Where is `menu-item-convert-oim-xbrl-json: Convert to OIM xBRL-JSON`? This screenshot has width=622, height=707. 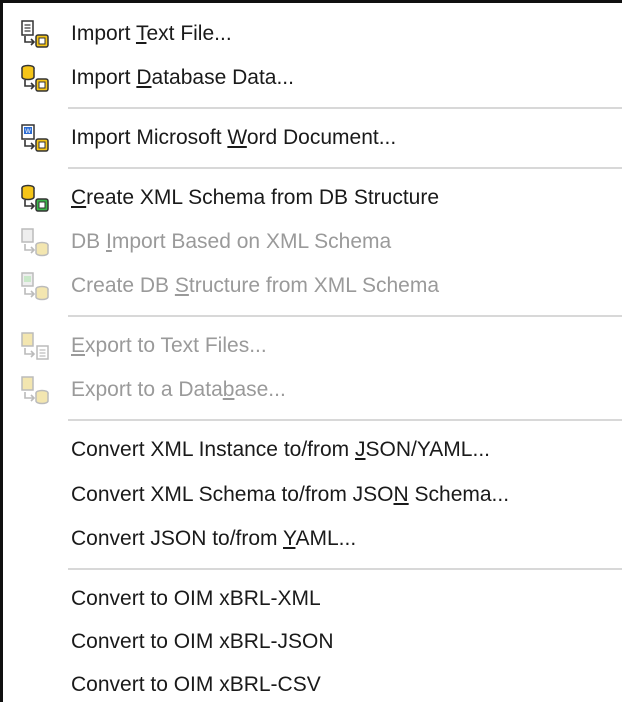 menu-item-convert-oim-xbrl-json: Convert to OIM xBRL-JSON is located at coordinates (314, 642).